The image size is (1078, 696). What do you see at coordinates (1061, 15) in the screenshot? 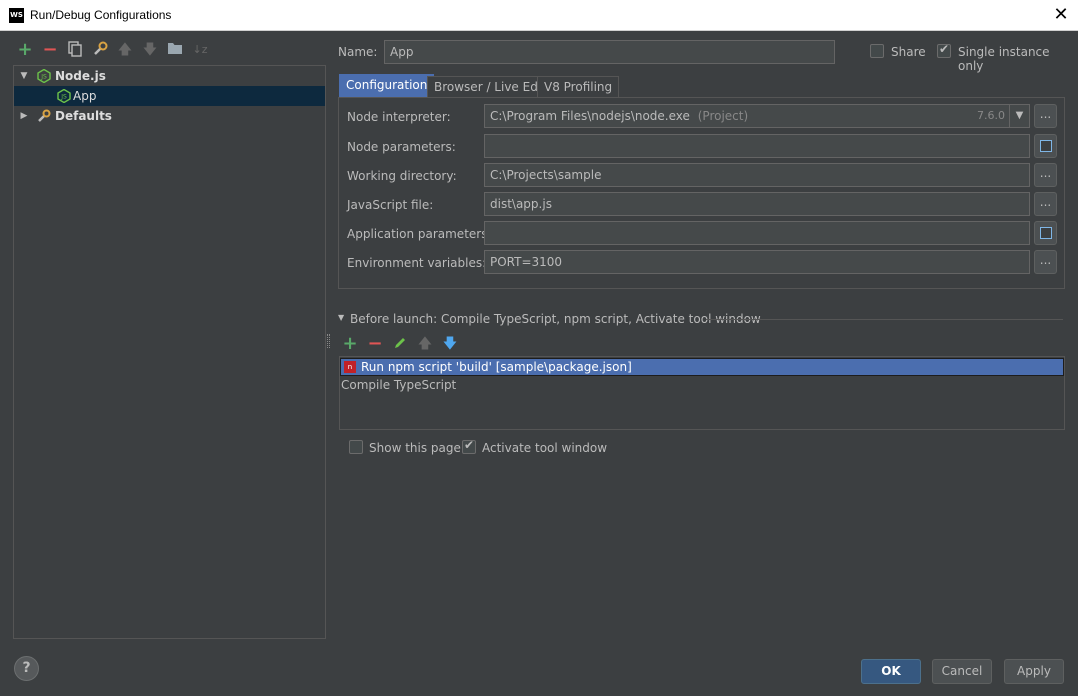
I see `close-window-button: ✕` at bounding box center [1061, 15].